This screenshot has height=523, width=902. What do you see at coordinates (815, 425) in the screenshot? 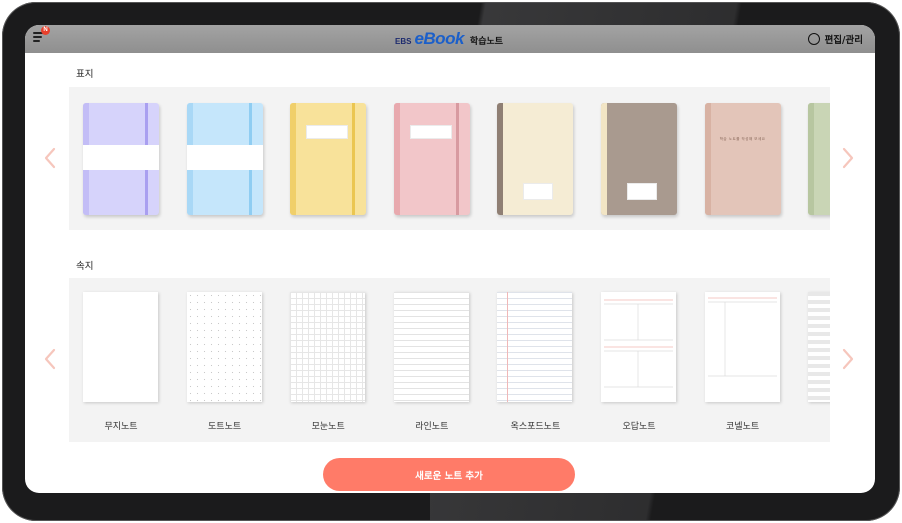
I see `page-option-label: 스` at bounding box center [815, 425].